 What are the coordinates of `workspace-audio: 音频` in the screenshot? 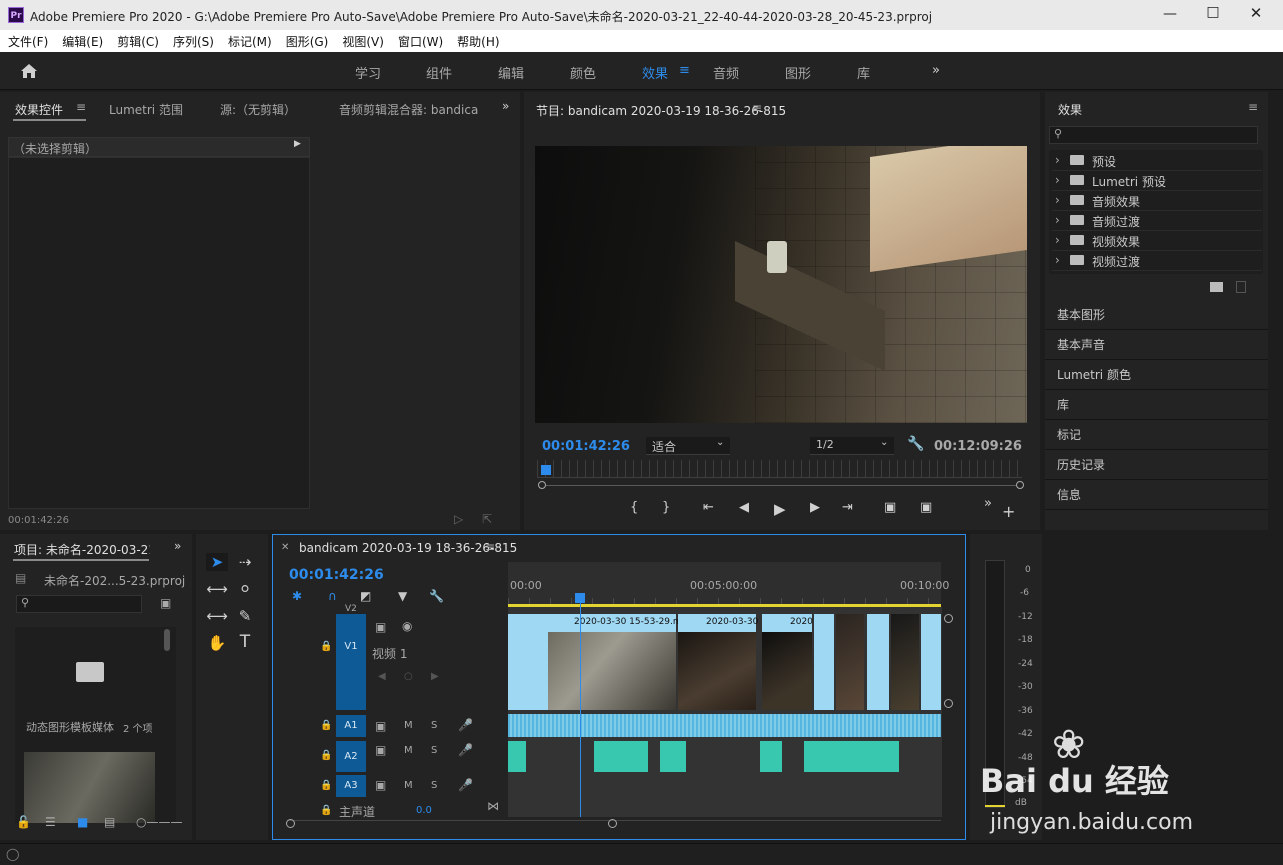 It's located at (726, 72).